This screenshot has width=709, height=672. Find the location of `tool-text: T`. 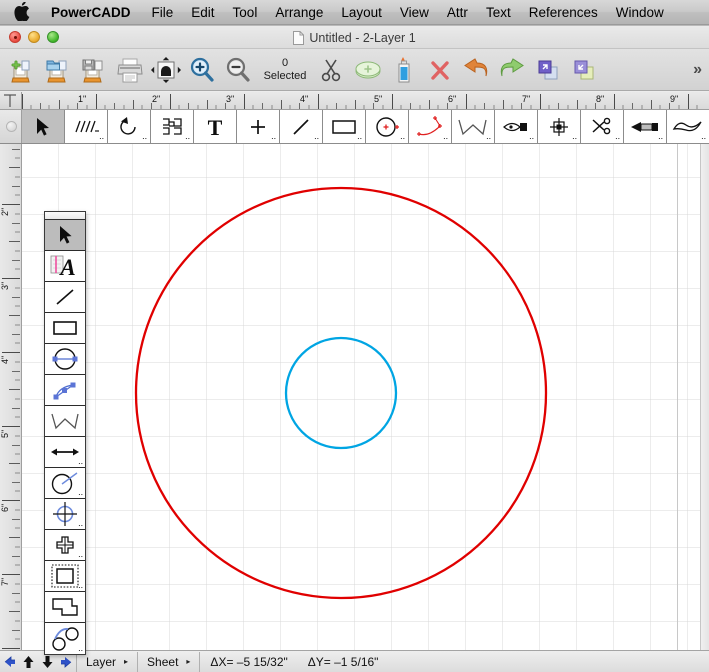

tool-text: T is located at coordinates (215, 126).